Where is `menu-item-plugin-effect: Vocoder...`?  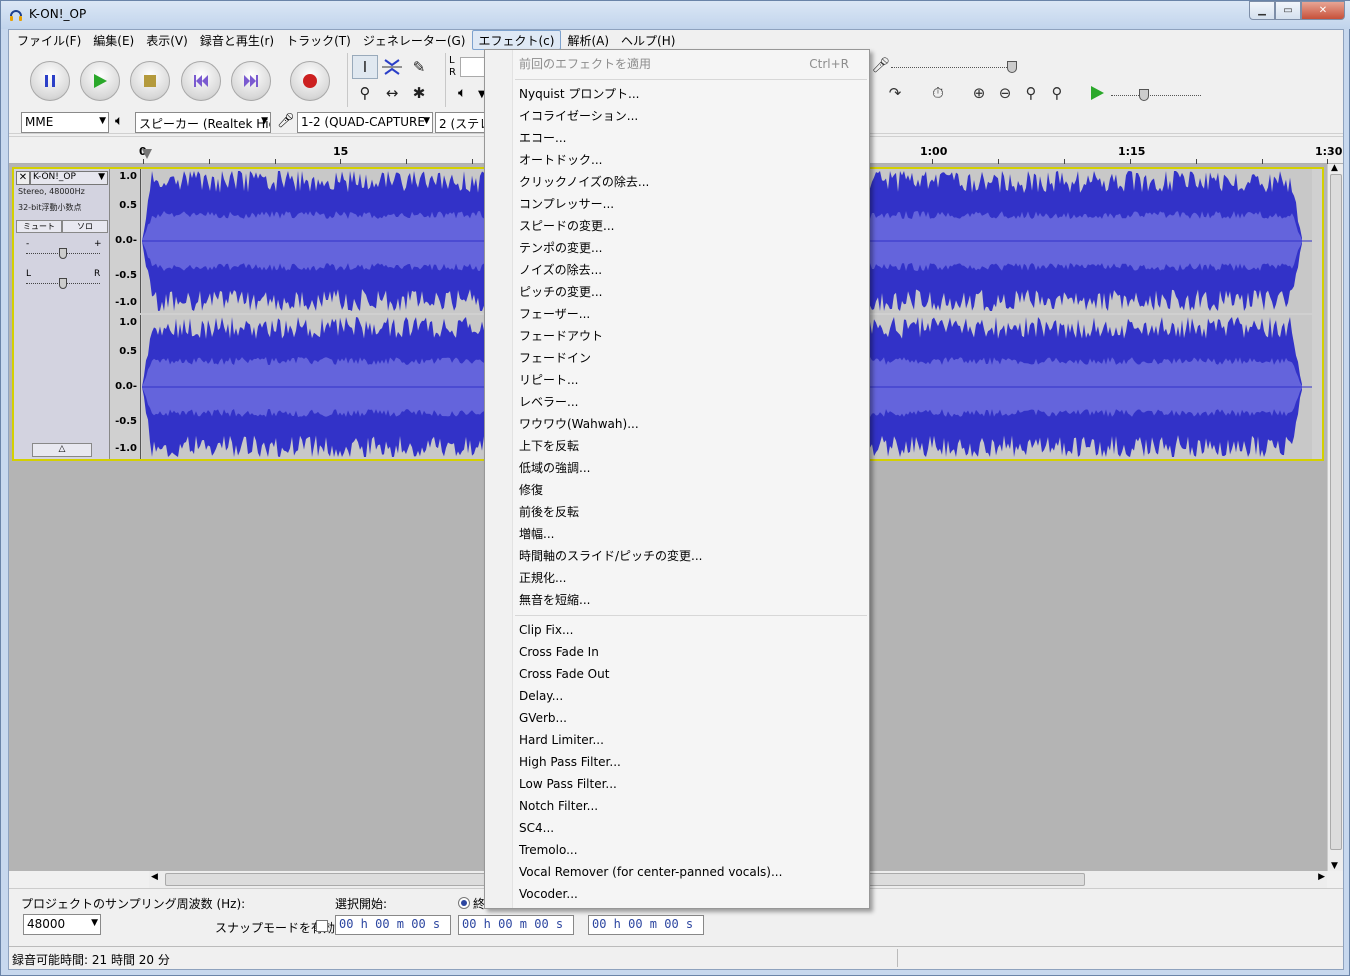 menu-item-plugin-effect: Vocoder... is located at coordinates (548, 894).